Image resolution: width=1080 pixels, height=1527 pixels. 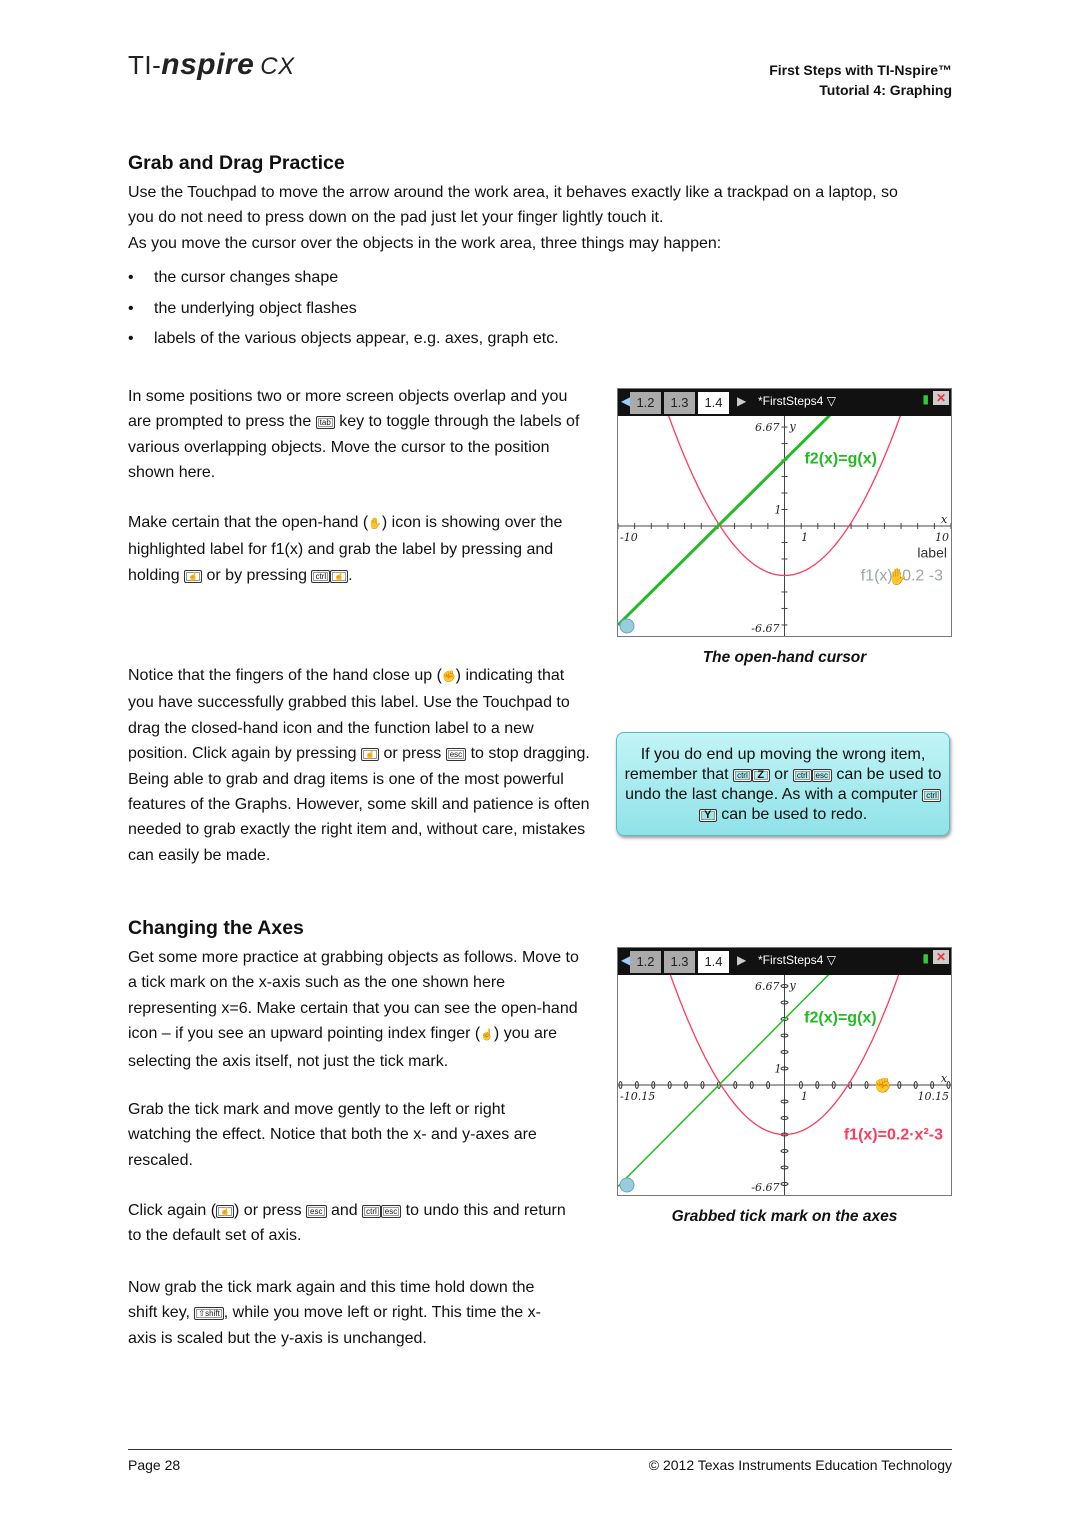 What do you see at coordinates (248, 522) in the screenshot?
I see `text: Make certain that the open-hand (` at bounding box center [248, 522].